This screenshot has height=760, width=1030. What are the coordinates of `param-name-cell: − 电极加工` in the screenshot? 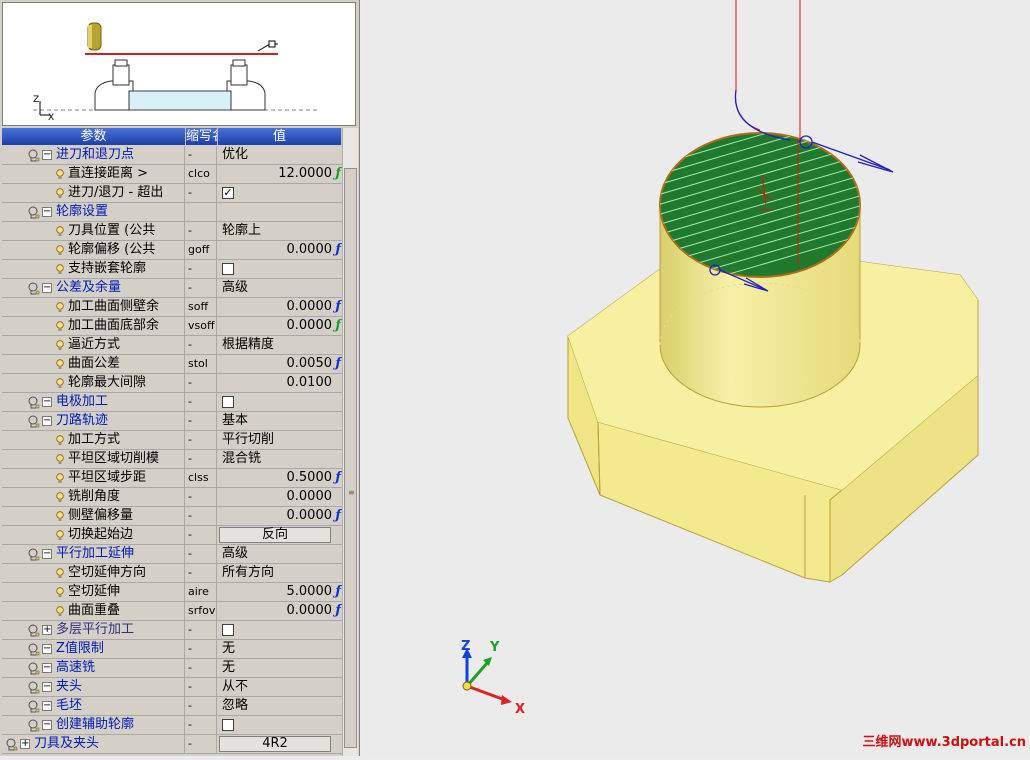 It's located at (93, 402).